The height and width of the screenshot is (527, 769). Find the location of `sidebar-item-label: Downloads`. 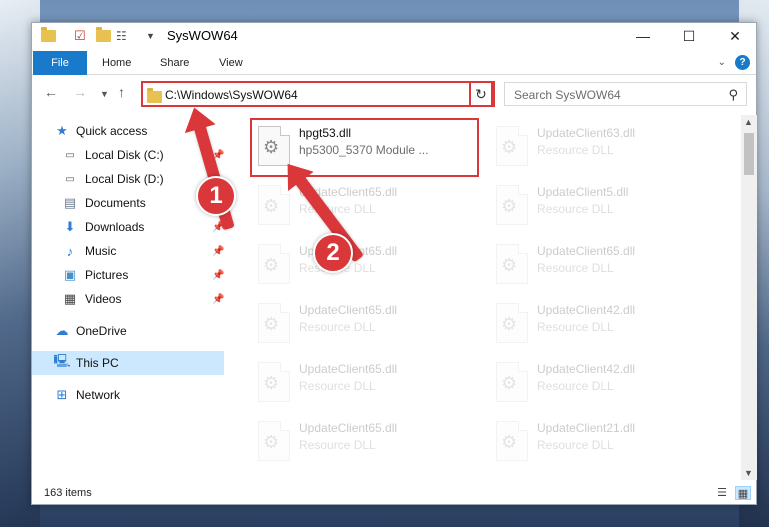

sidebar-item-label: Downloads is located at coordinates (115, 227).